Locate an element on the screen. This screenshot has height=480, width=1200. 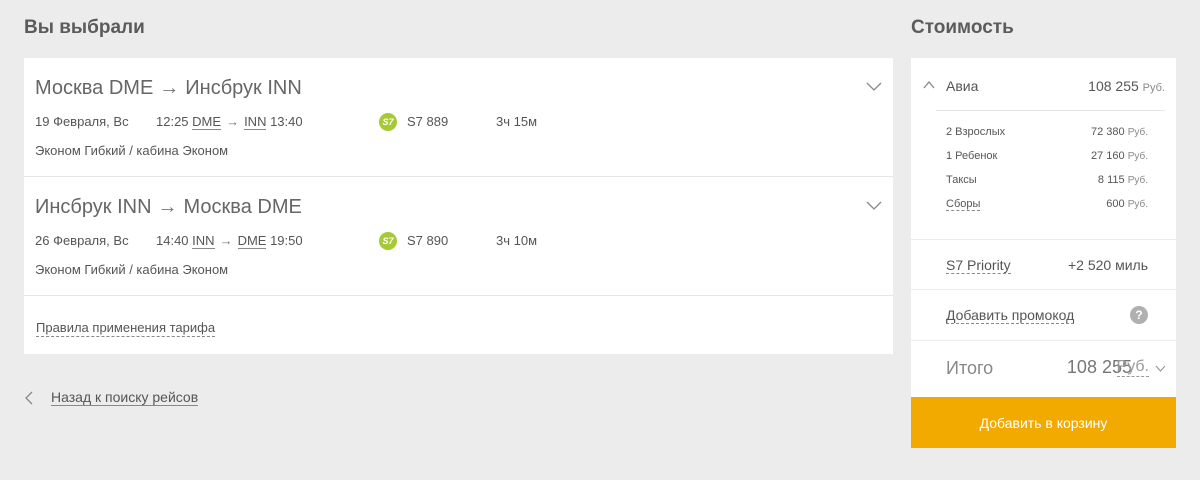
currency-select: Руб. is located at coordinates (1132, 367).